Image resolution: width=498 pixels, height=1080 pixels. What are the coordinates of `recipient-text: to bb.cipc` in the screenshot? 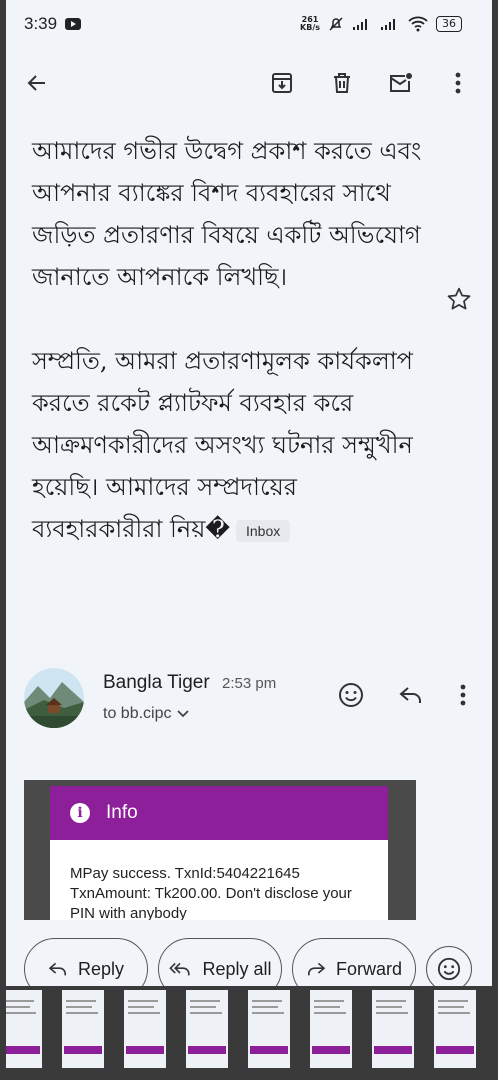 It's located at (137, 713).